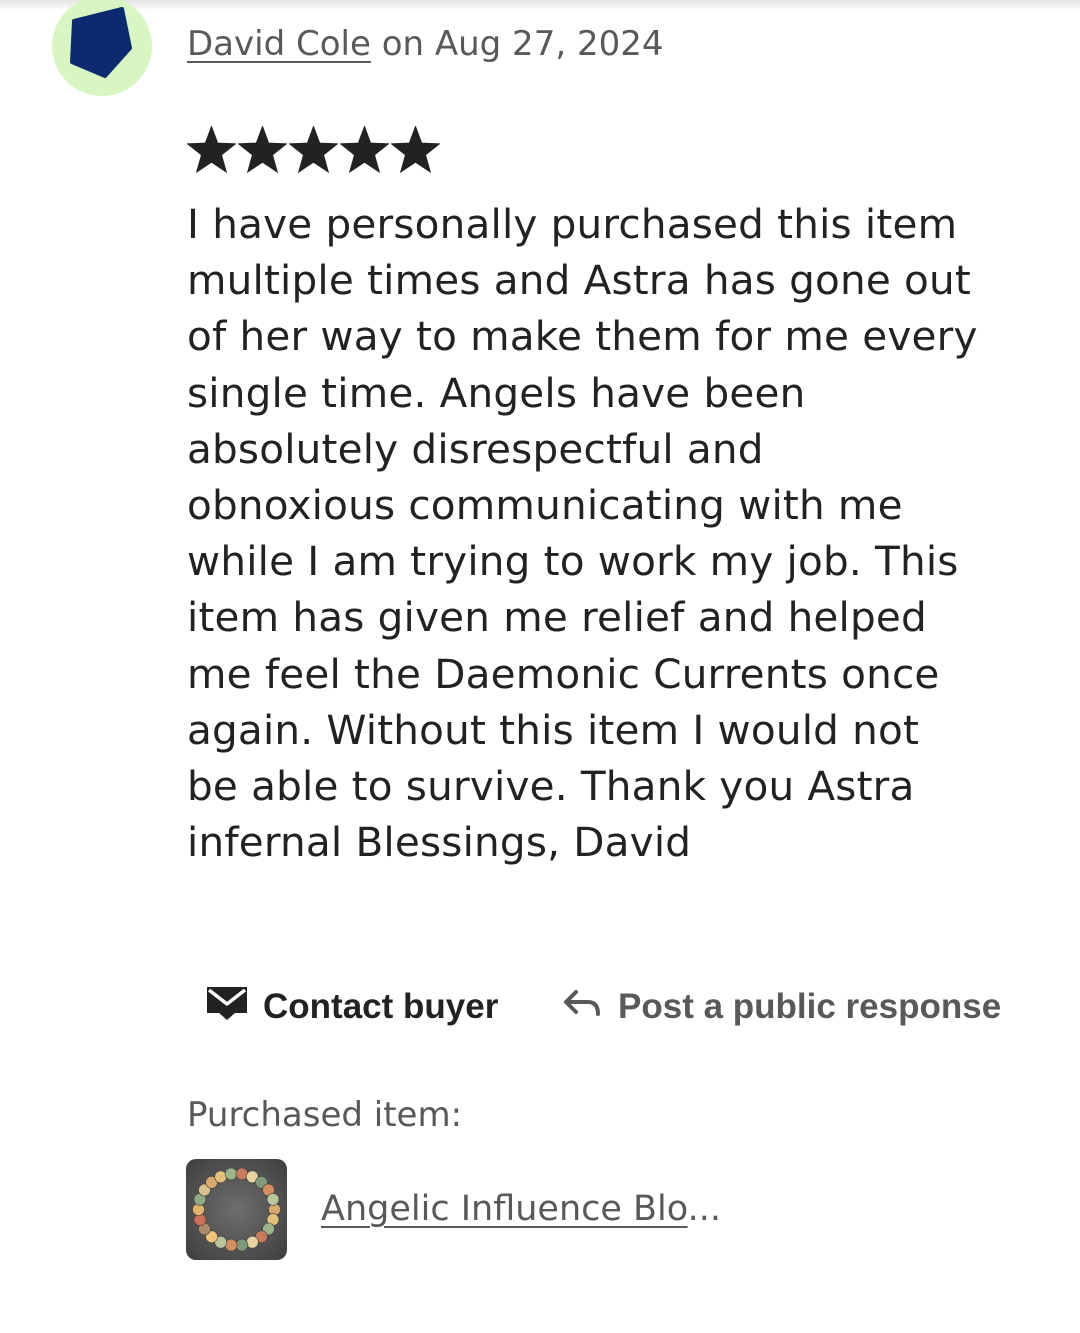 The height and width of the screenshot is (1333, 1080). Describe the element at coordinates (553, 729) in the screenshot. I see `review-text-line: again. Without this item I would not` at that location.